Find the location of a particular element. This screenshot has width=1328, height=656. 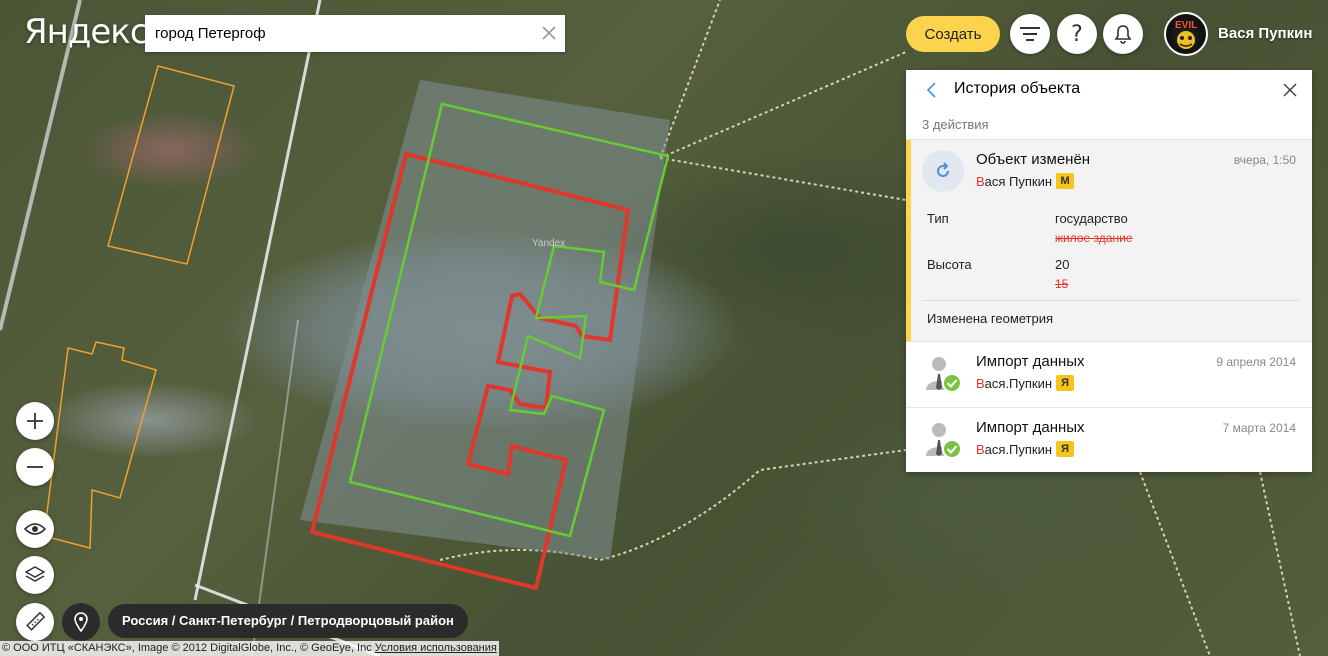

attr-old-value: жилое здание is located at coordinates (1094, 238).